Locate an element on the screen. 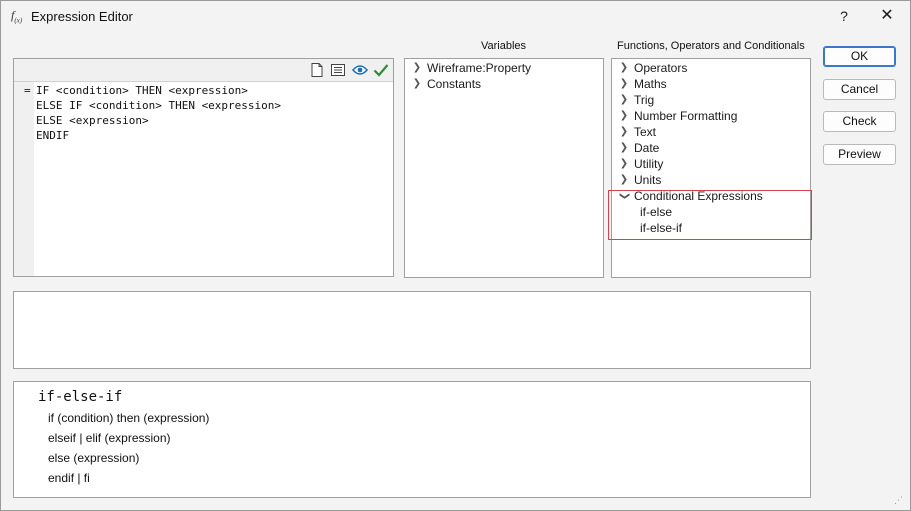 This screenshot has width=911, height=511. functions-header: Functions, Operators and Conditionals is located at coordinates (711, 46).